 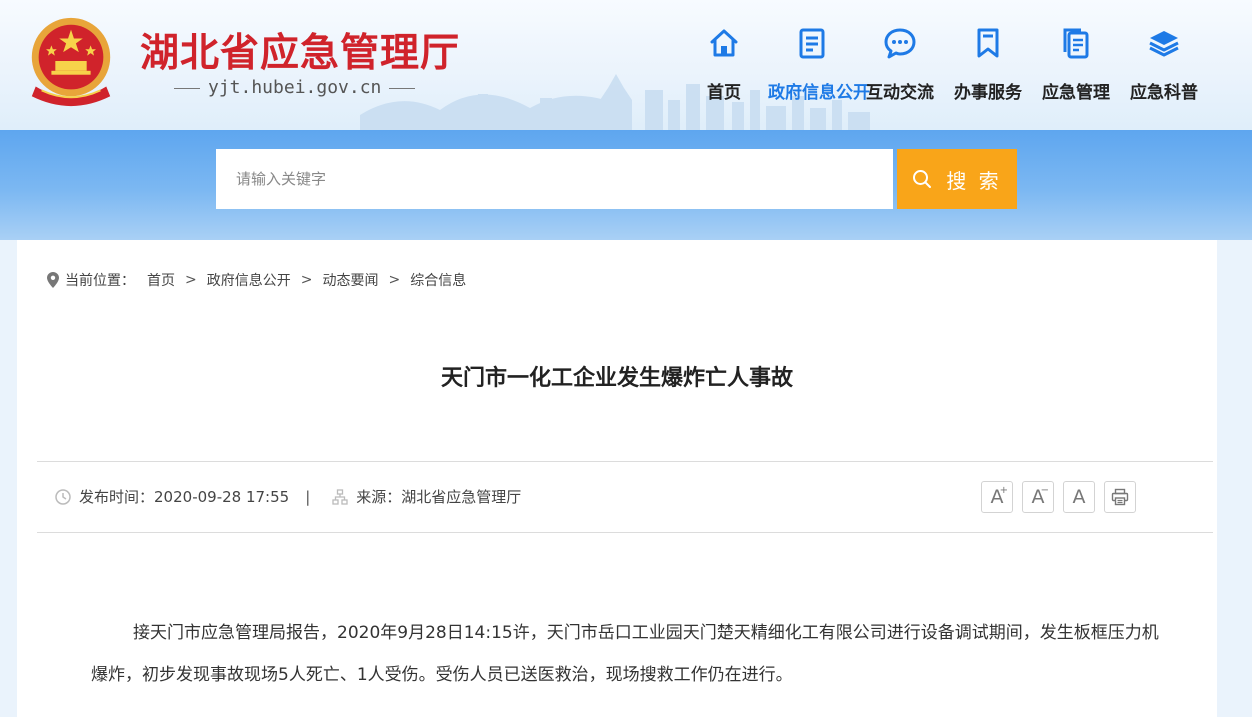 I want to click on nav-item-gov-info: 政府信息公开, so click(x=819, y=65).